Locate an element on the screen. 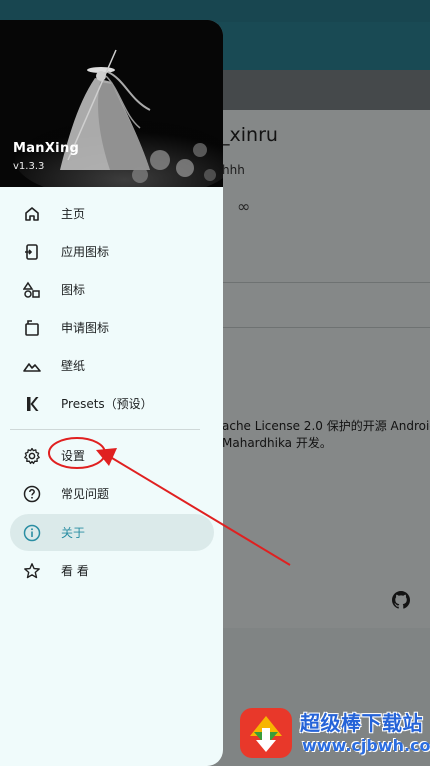 The height and width of the screenshot is (766, 430). watermark-brand: 超级棒下载站 is located at coordinates (361, 723).